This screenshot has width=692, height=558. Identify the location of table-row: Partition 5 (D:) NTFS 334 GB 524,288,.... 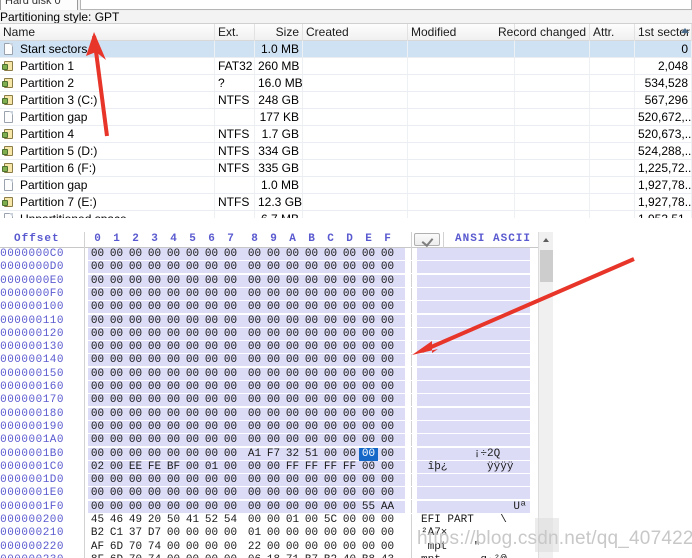
(346, 151).